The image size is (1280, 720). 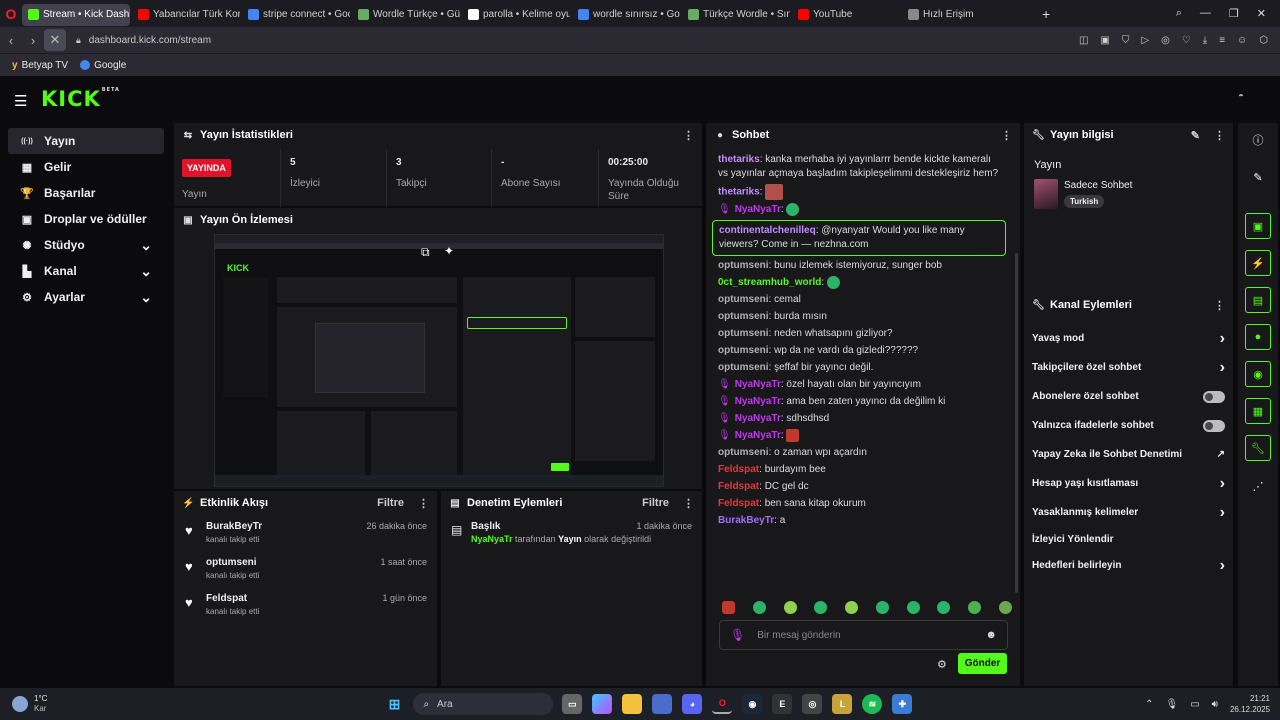 What do you see at coordinates (1258, 177) in the screenshot?
I see `edit-rail-icon: ✎` at bounding box center [1258, 177].